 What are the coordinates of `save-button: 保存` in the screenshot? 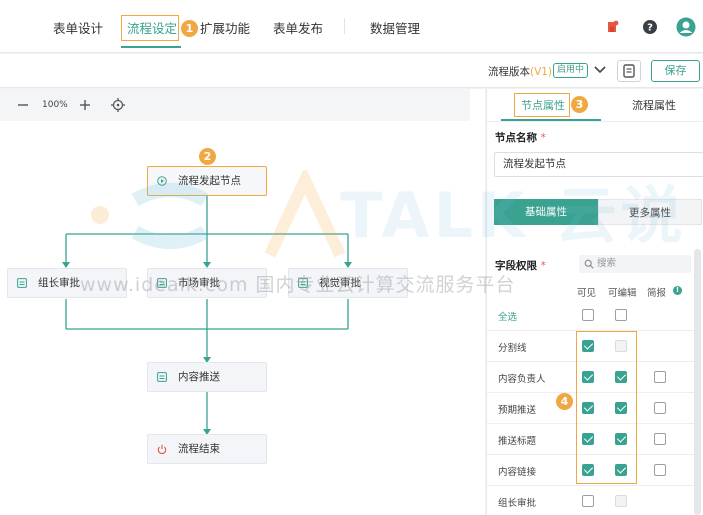 It's located at (675, 71).